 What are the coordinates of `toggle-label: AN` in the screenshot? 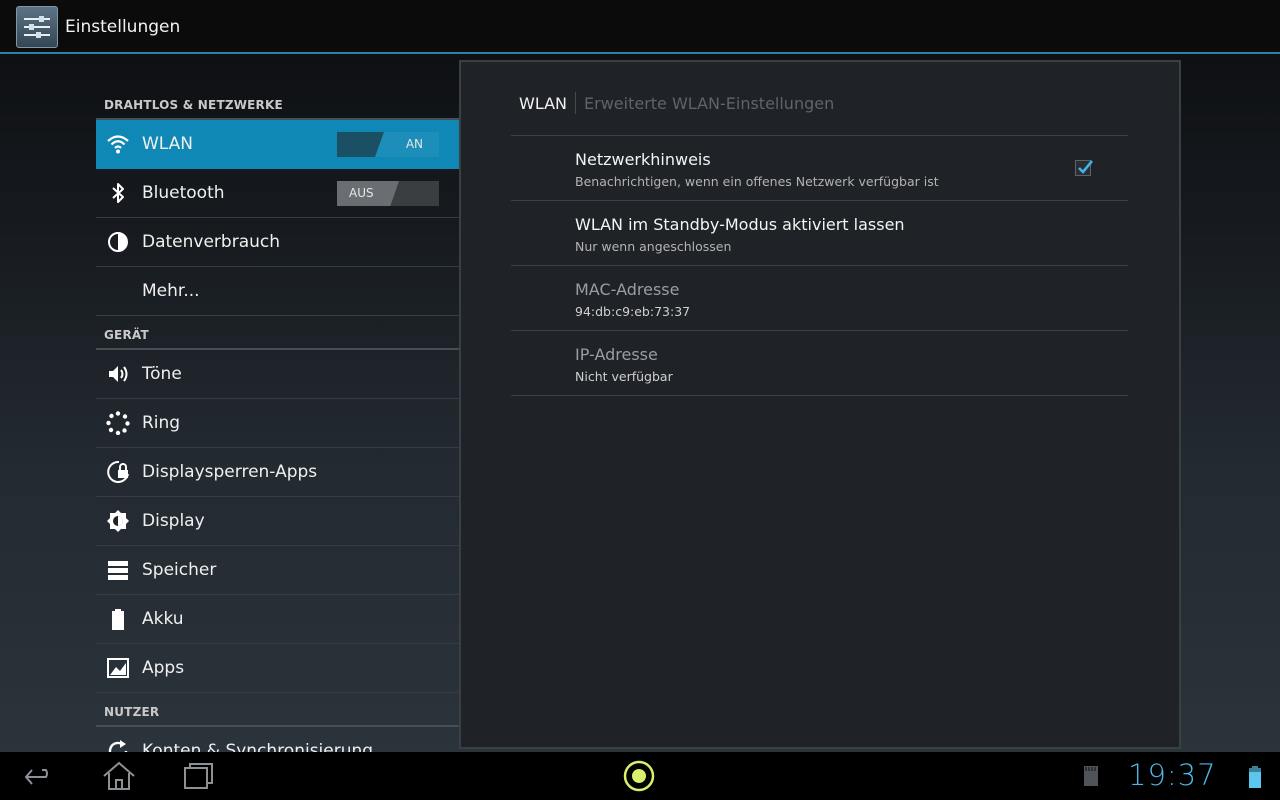 It's located at (414, 144).